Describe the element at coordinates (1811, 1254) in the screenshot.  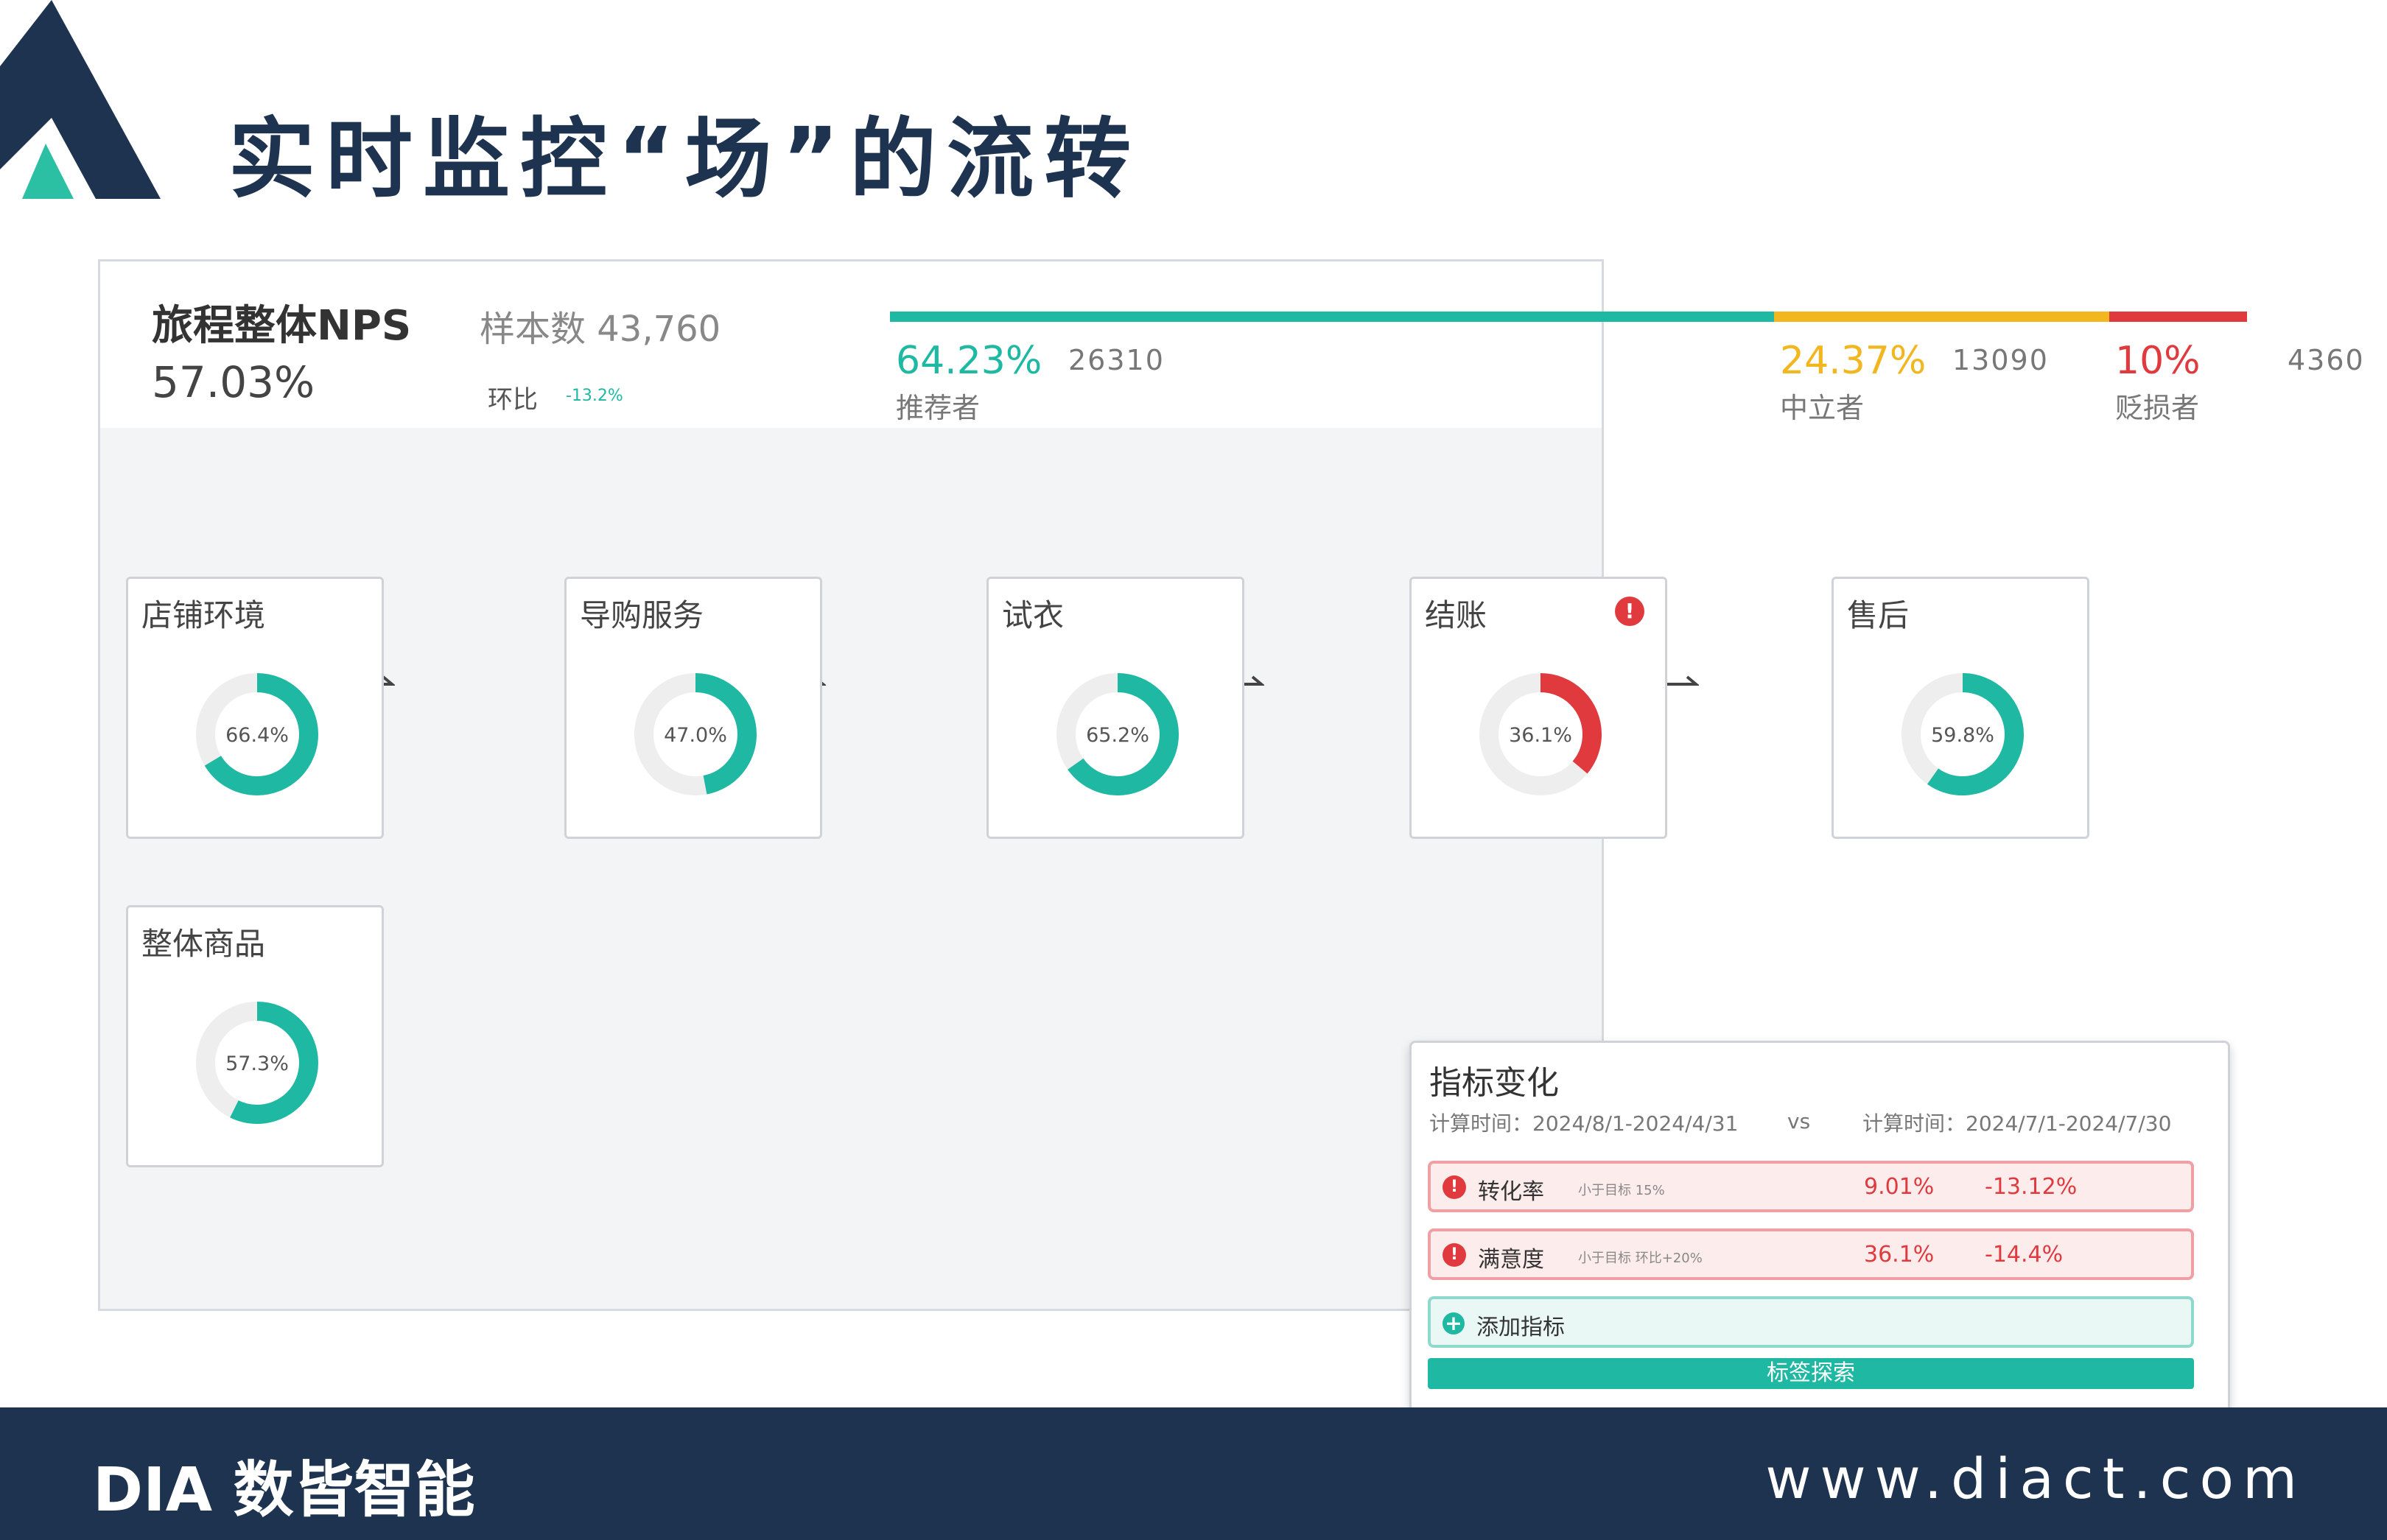
I see `metric-row-satisfaction: ! 满意度 小于目标 环比+20% 36.1% -14.4%` at that location.